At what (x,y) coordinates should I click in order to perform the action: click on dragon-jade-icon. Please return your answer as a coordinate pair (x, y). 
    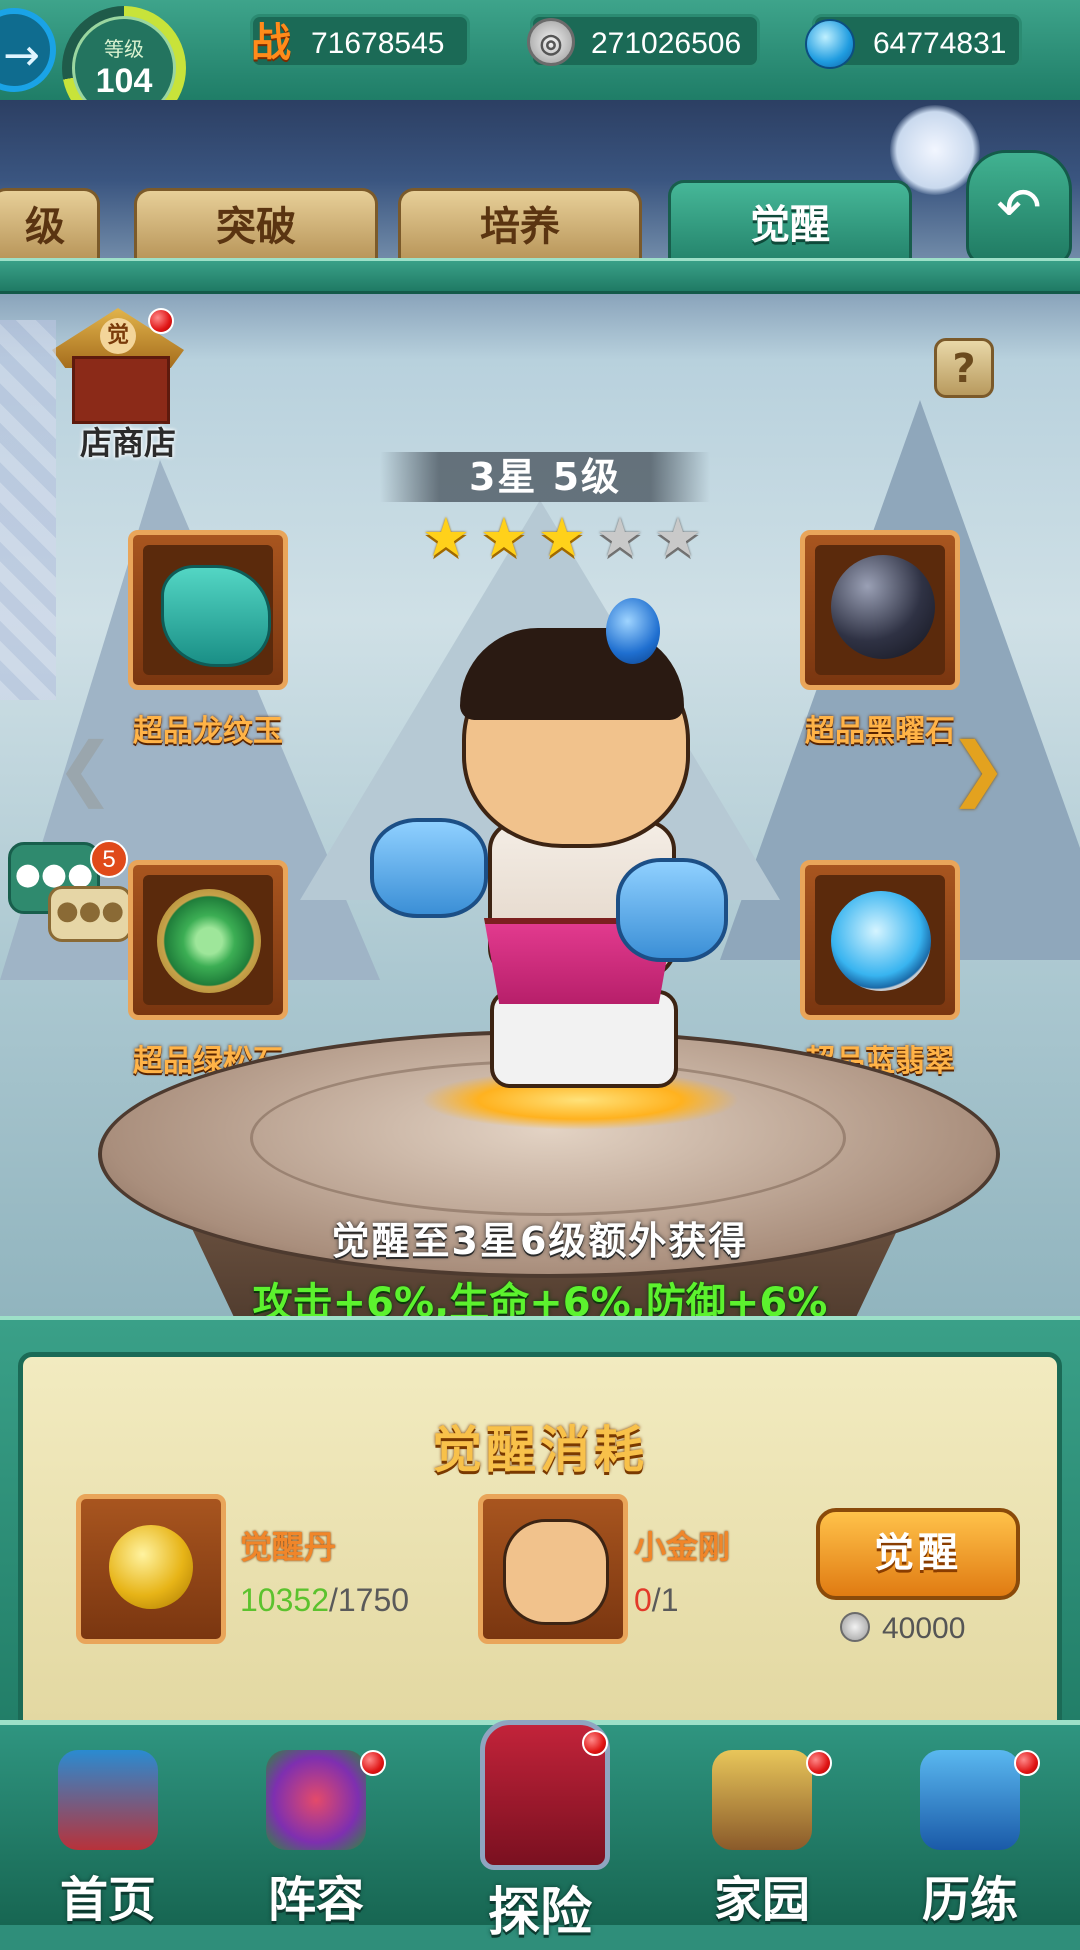
    Looking at the image, I should click on (216, 616).